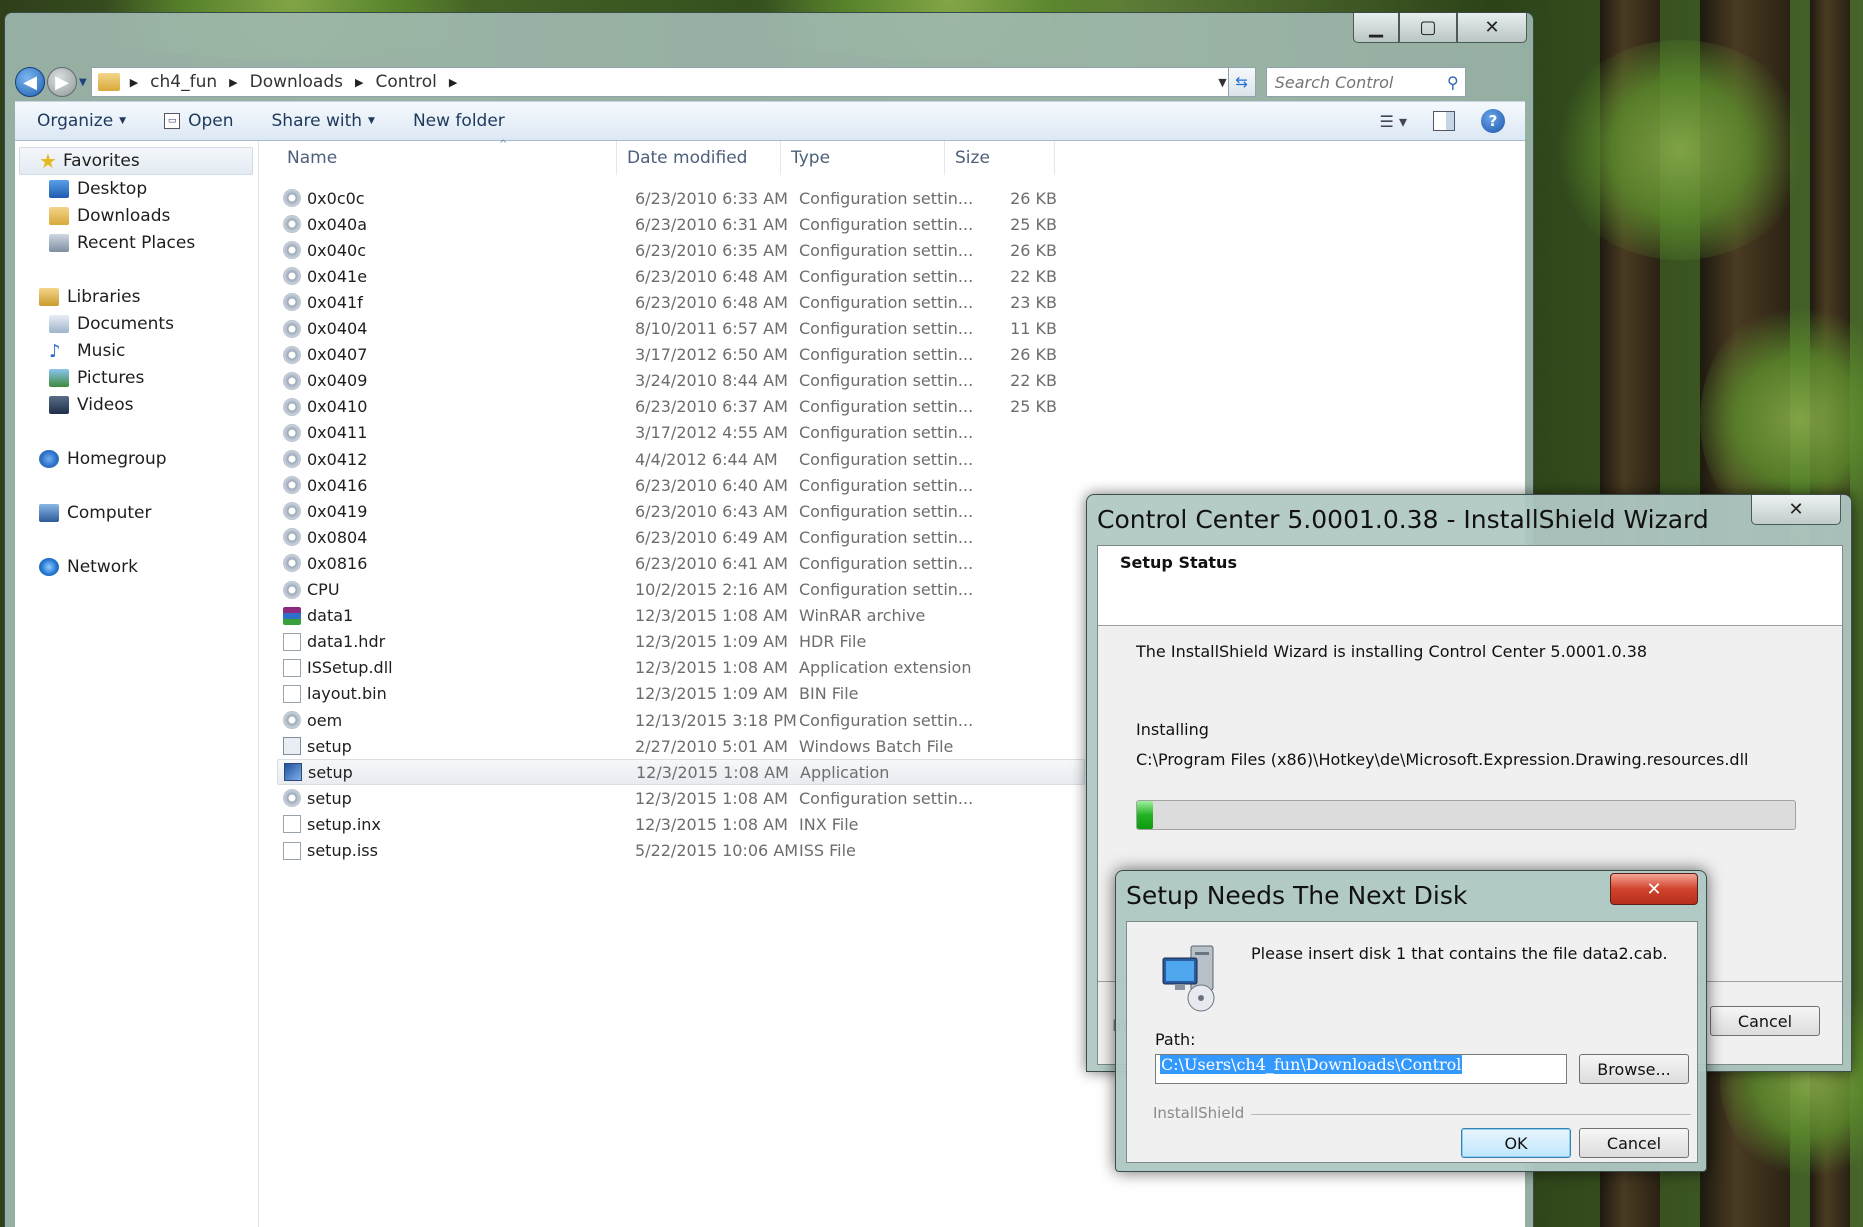 Image resolution: width=1863 pixels, height=1227 pixels. Describe the element at coordinates (681, 746) in the screenshot. I see `file-row: setup 2/27/2010 5:01 AM Windows Batch File` at that location.